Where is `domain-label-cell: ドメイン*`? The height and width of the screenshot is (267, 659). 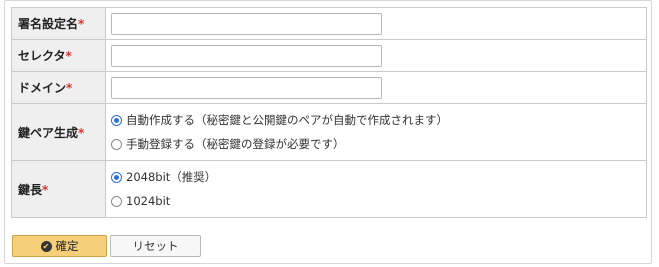 domain-label-cell: ドメイン* is located at coordinates (58, 87).